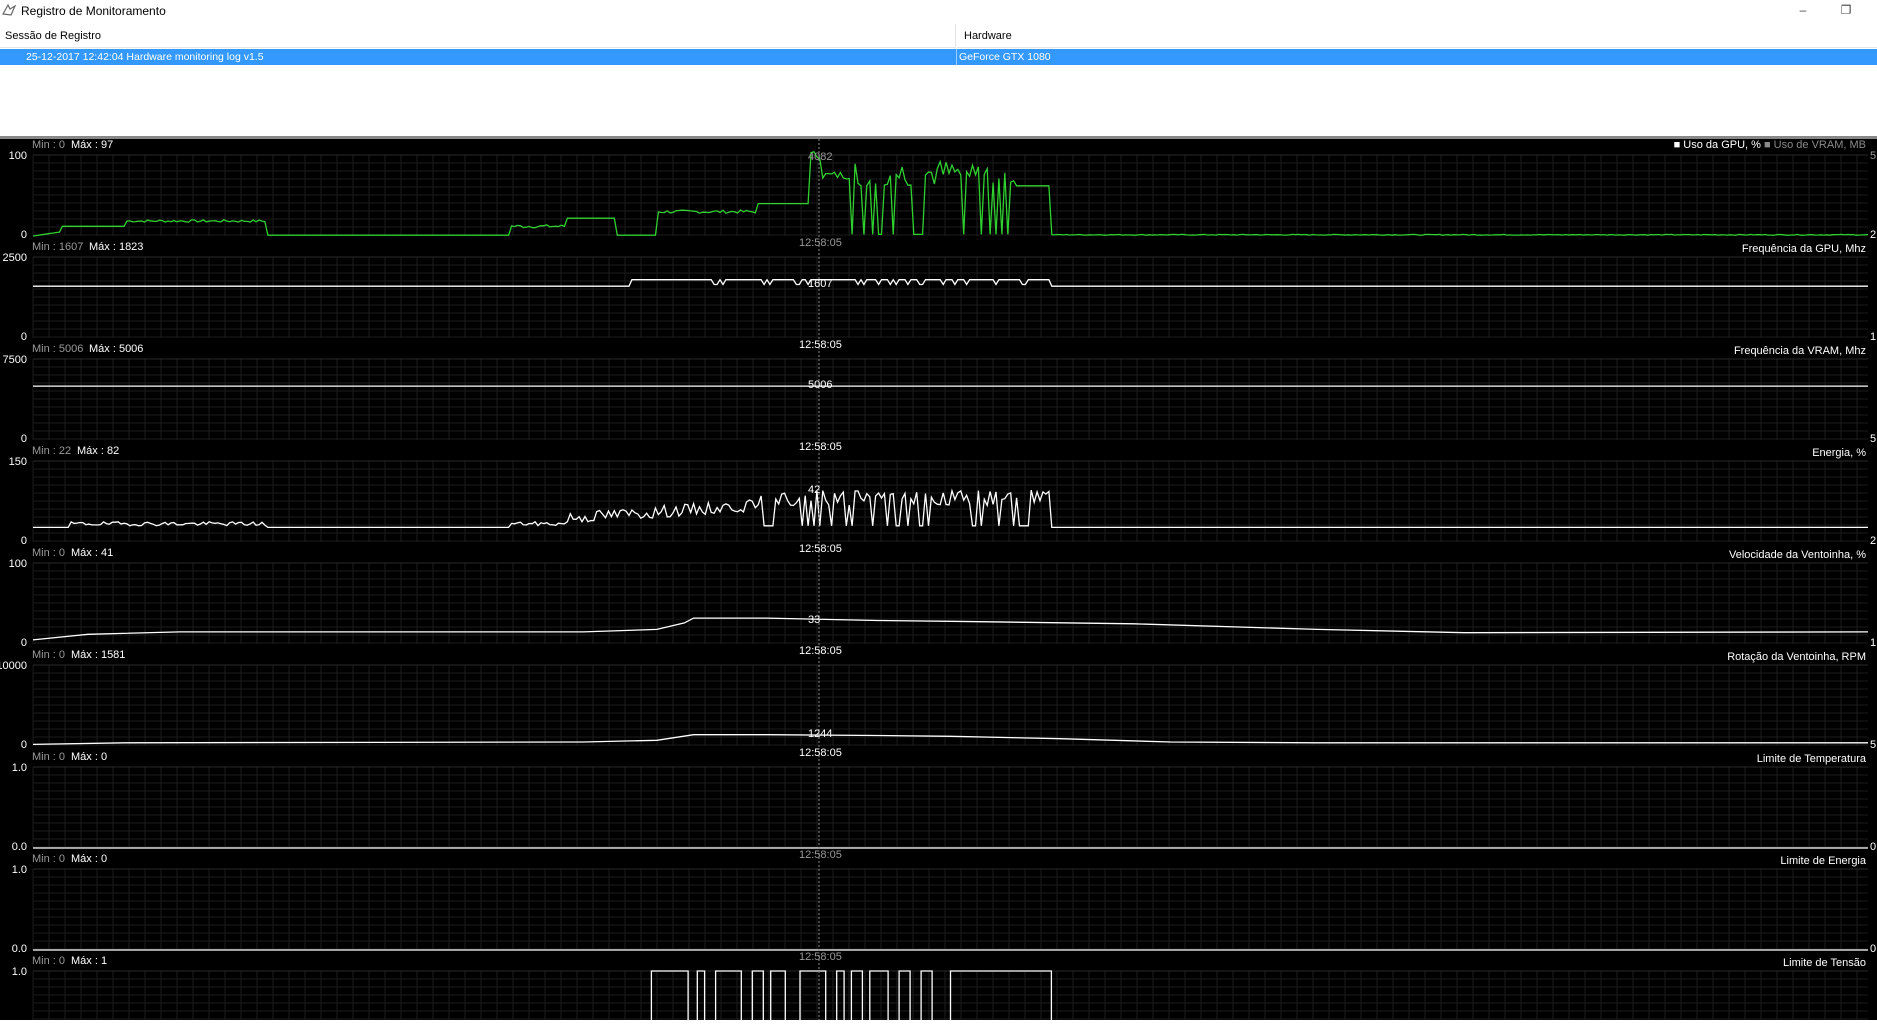  Describe the element at coordinates (58, 349) in the screenshot. I see `graph-min-label: Min : 5006` at that location.